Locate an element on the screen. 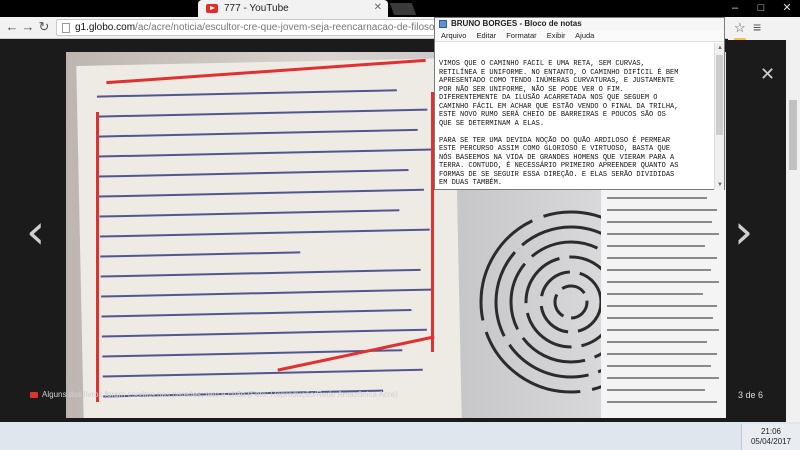 Image resolution: width=800 pixels, height=450 pixels. system-clock: 21:06 05/04/2017 is located at coordinates (770, 437).